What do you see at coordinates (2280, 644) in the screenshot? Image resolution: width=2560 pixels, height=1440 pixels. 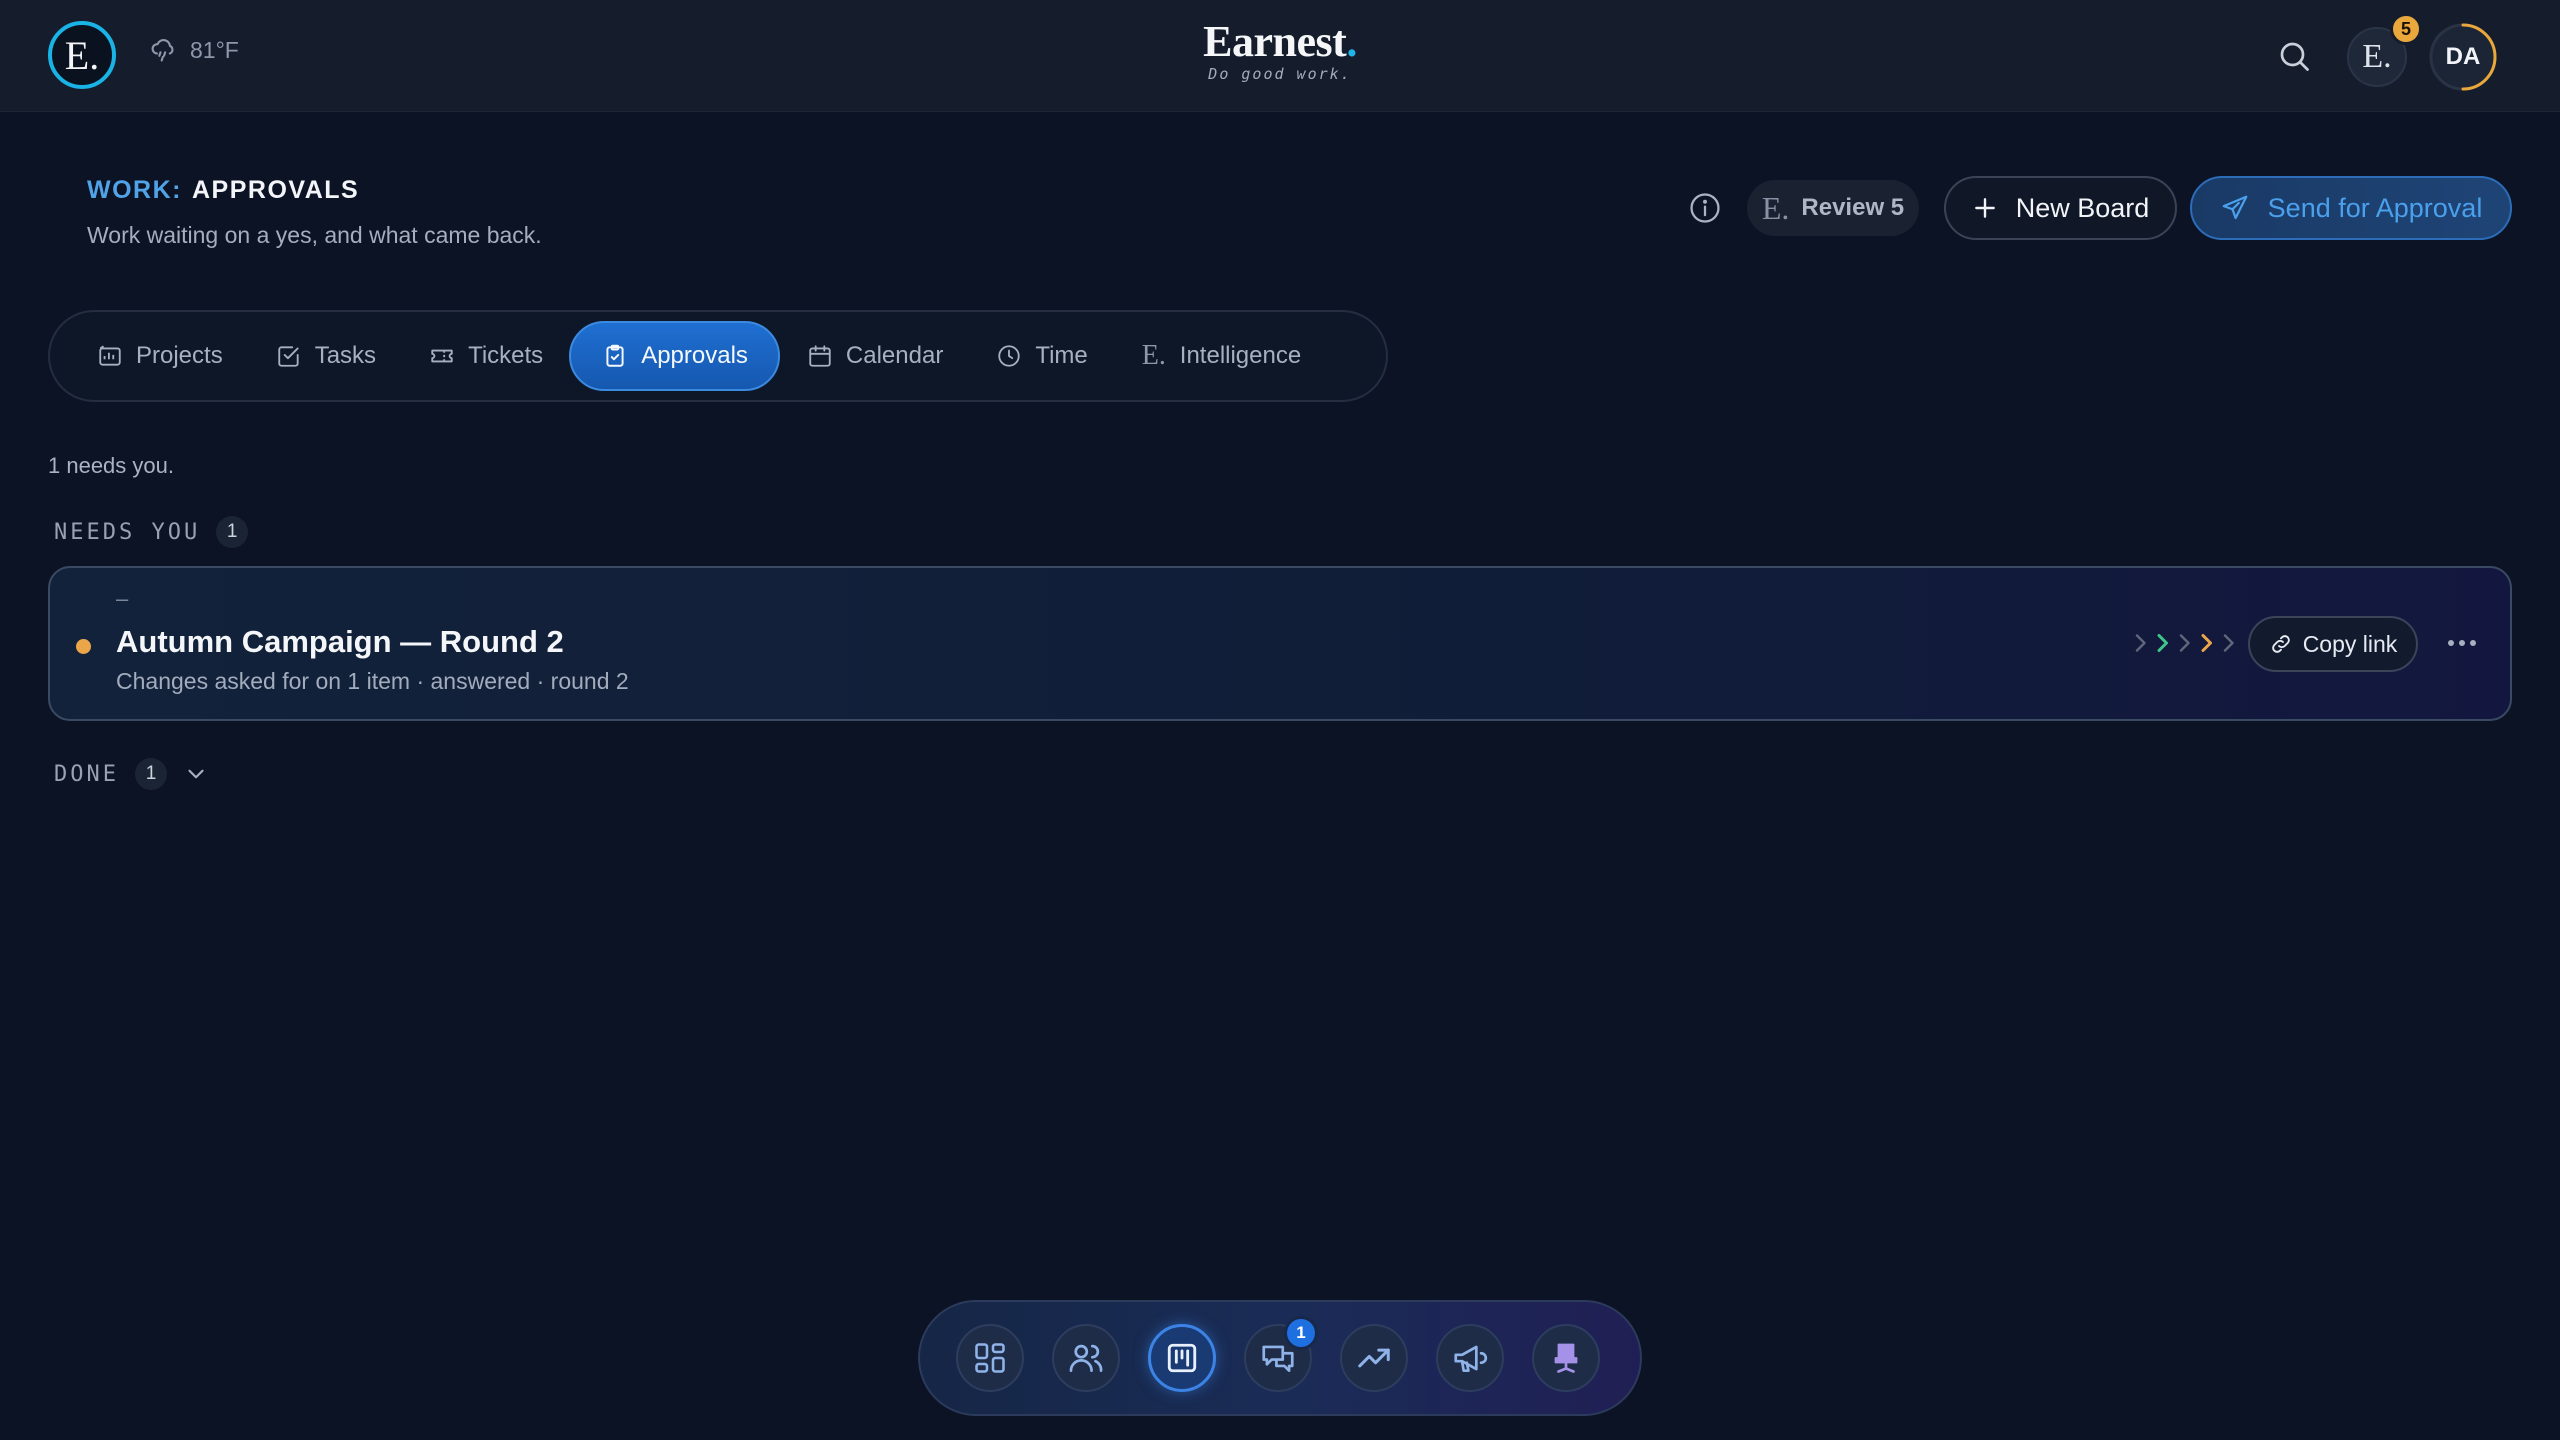 I see `link-icon` at bounding box center [2280, 644].